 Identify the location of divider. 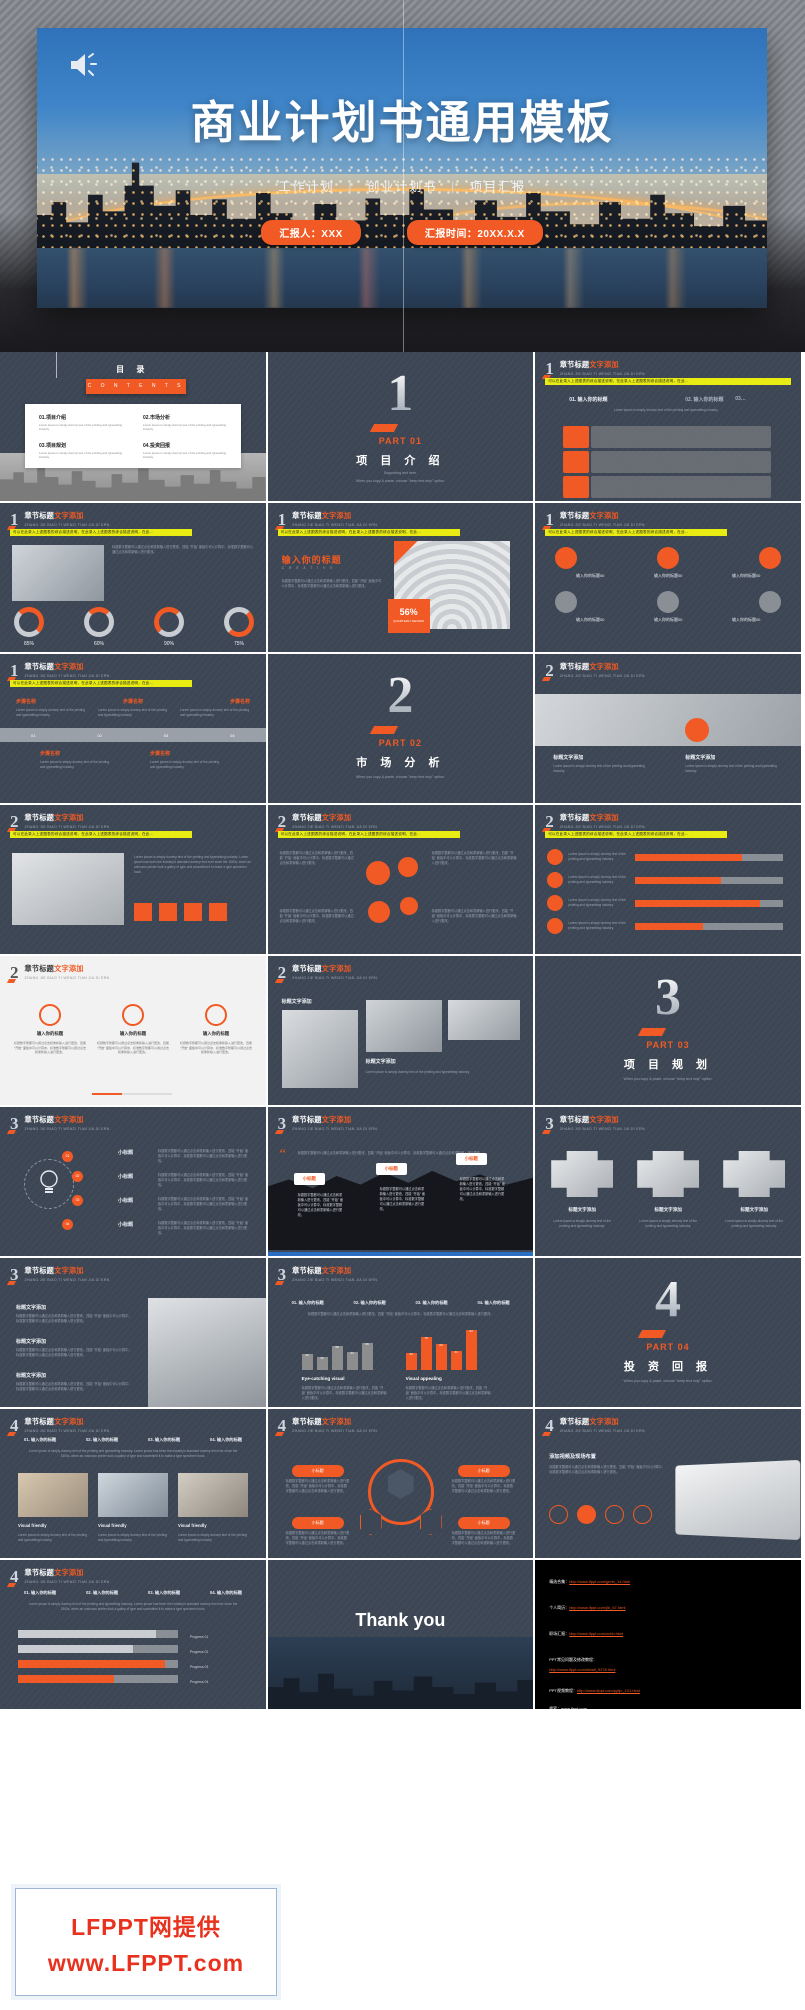
(132, 1094).